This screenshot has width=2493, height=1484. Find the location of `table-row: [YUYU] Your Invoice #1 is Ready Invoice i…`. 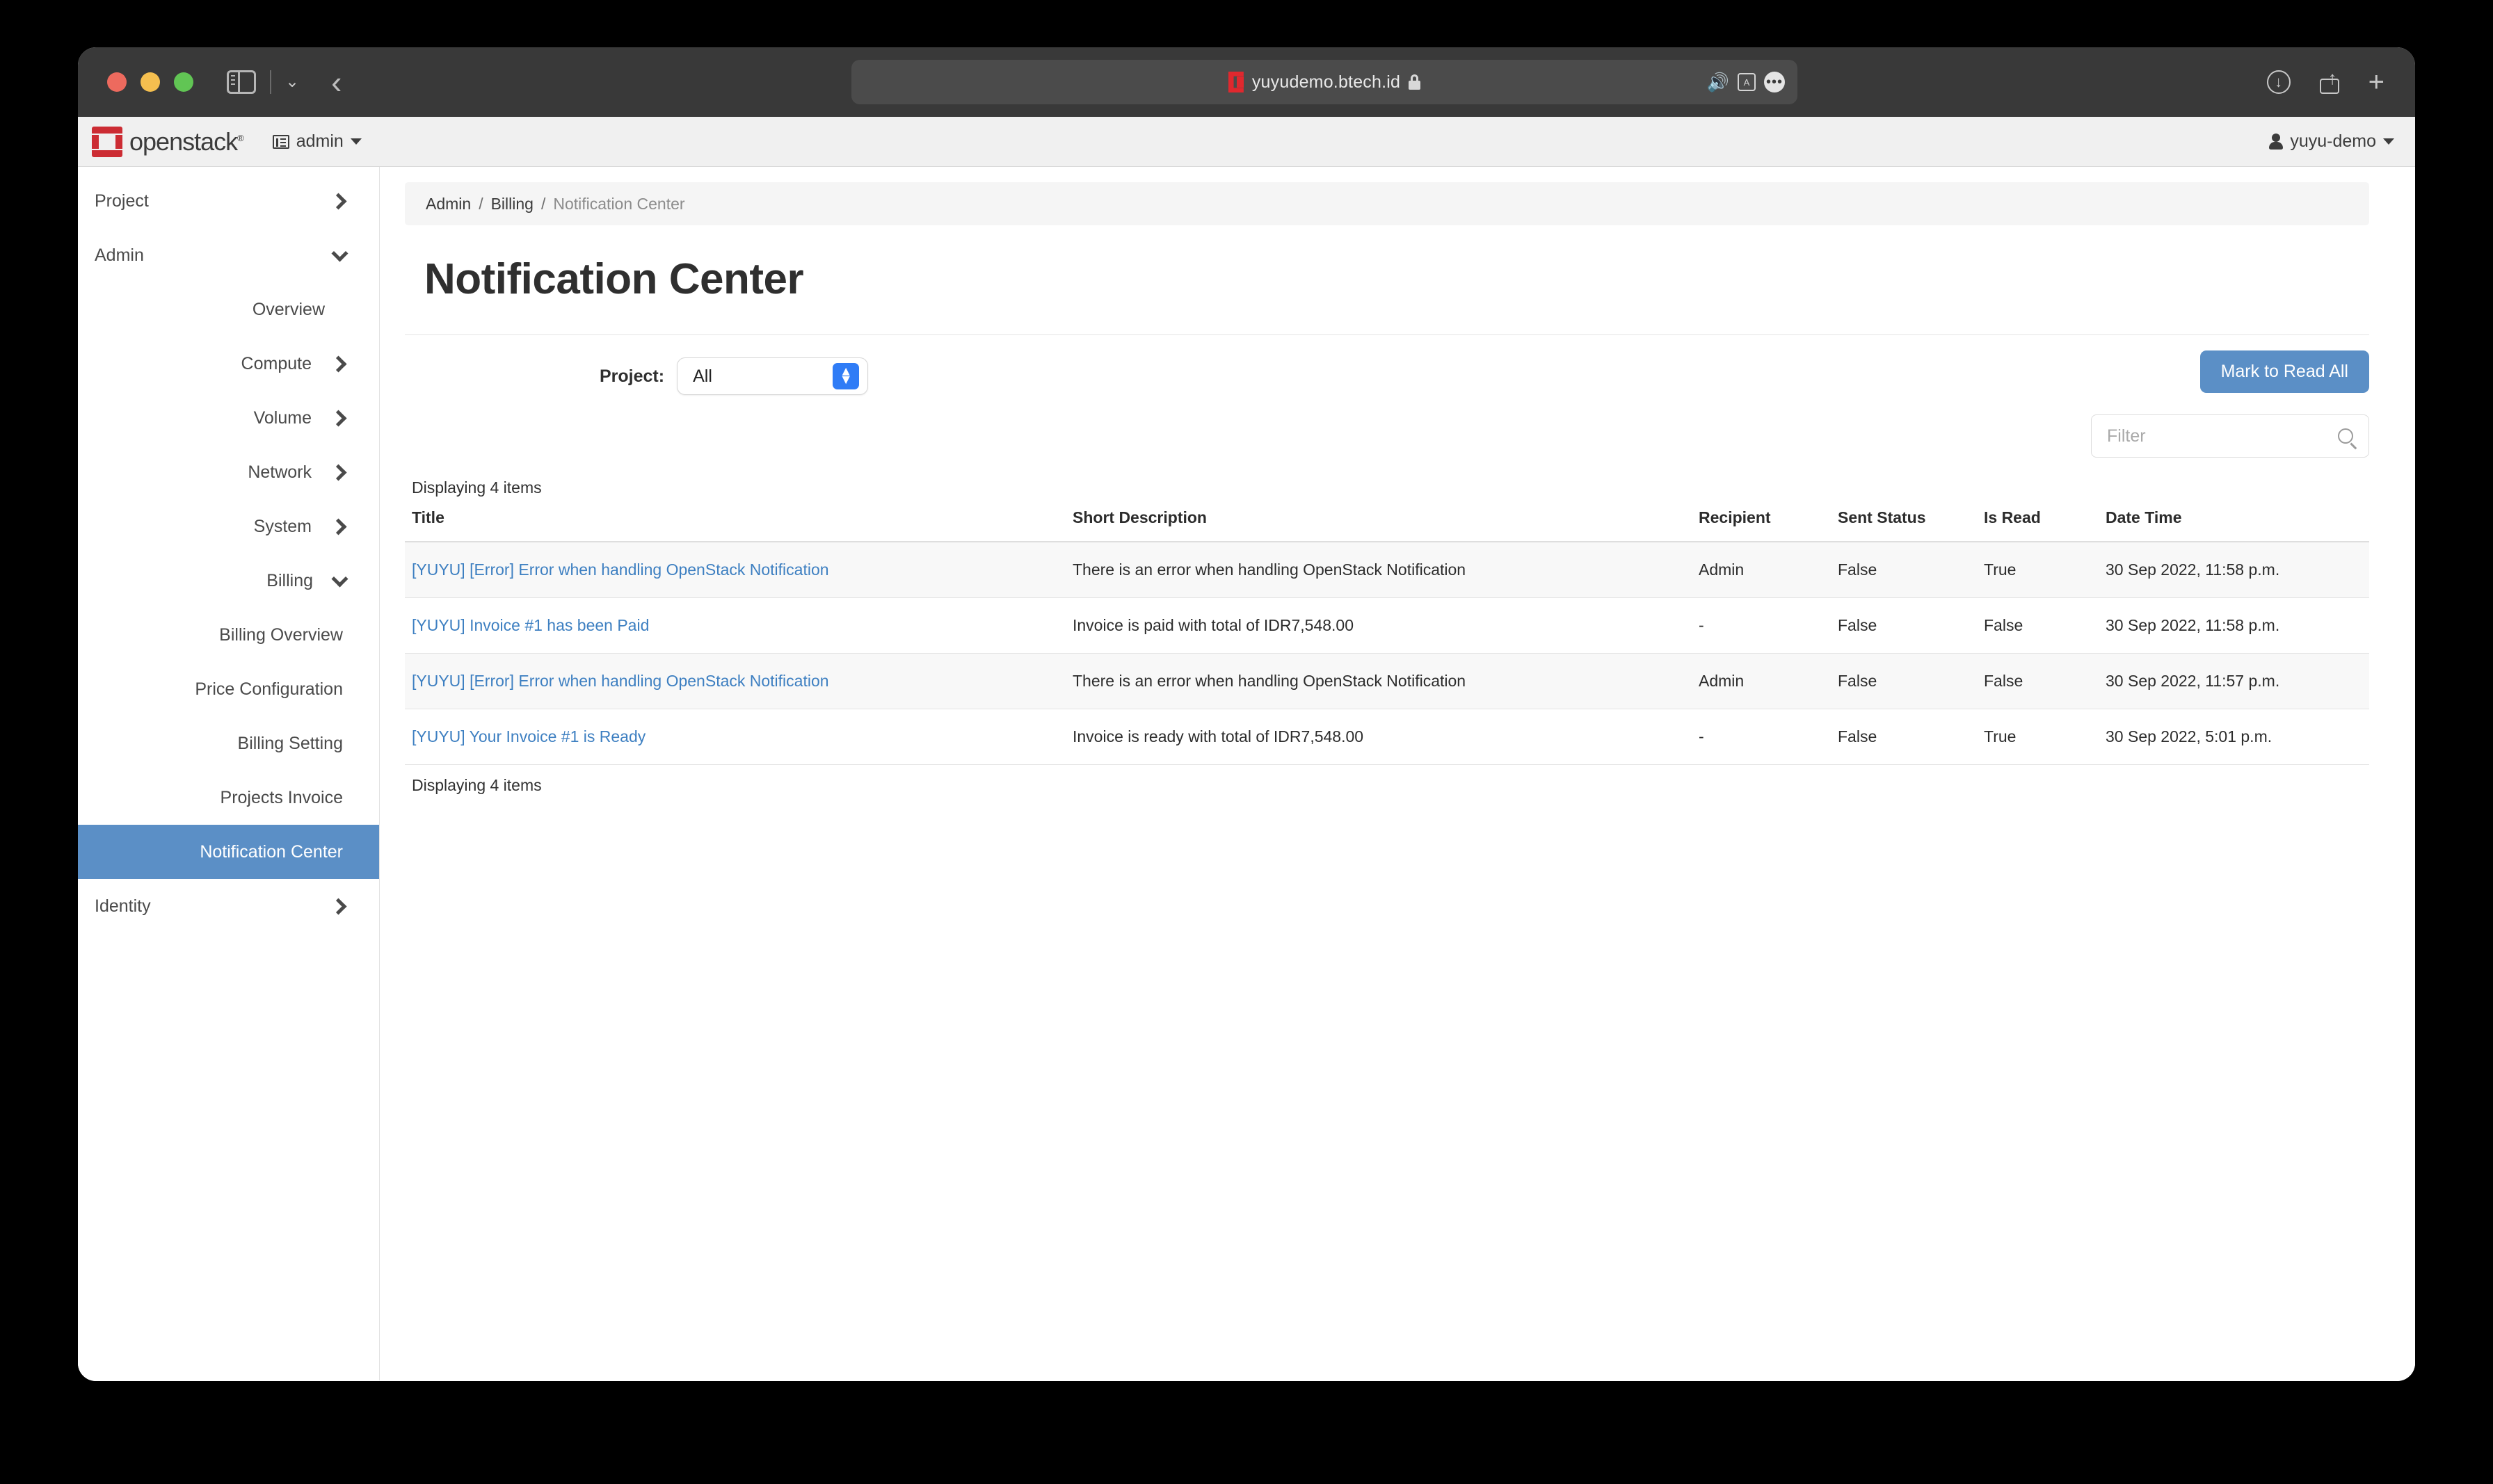

table-row: [YUYU] Your Invoice #1 is Ready Invoice i… is located at coordinates (1387, 737).